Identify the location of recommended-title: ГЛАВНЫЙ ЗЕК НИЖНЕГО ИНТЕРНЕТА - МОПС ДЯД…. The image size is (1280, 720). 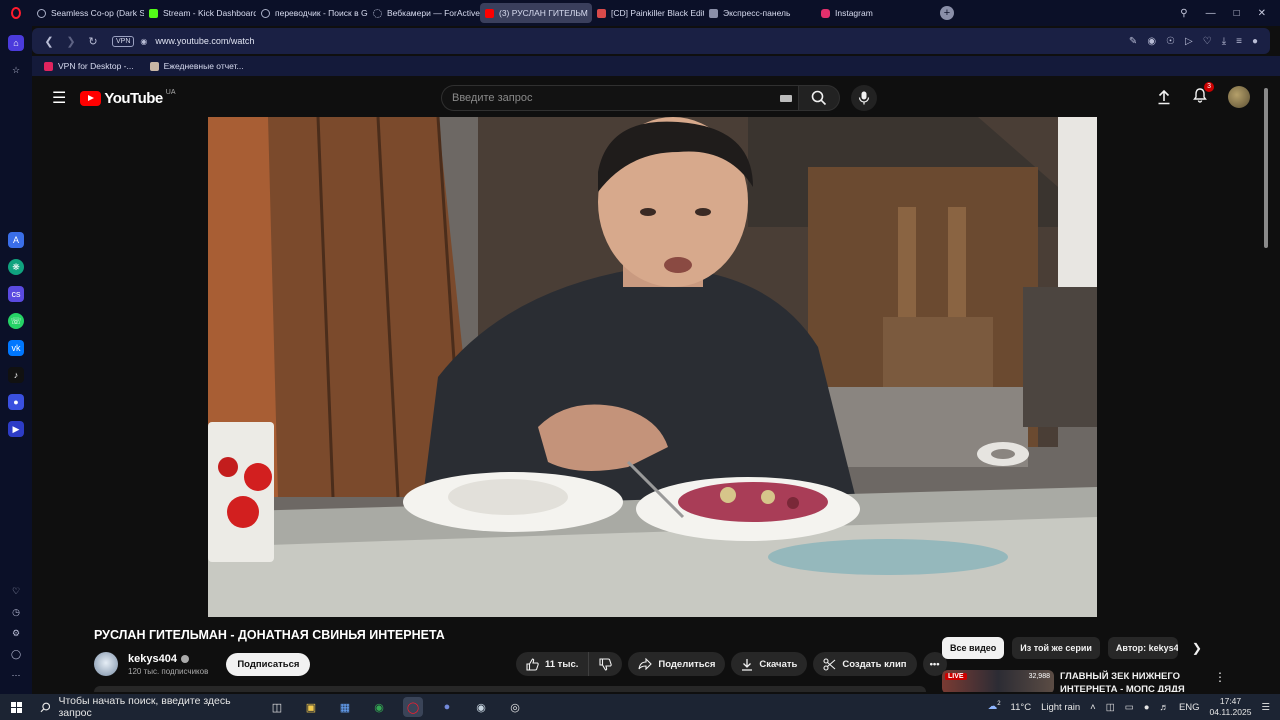
(1135, 681).